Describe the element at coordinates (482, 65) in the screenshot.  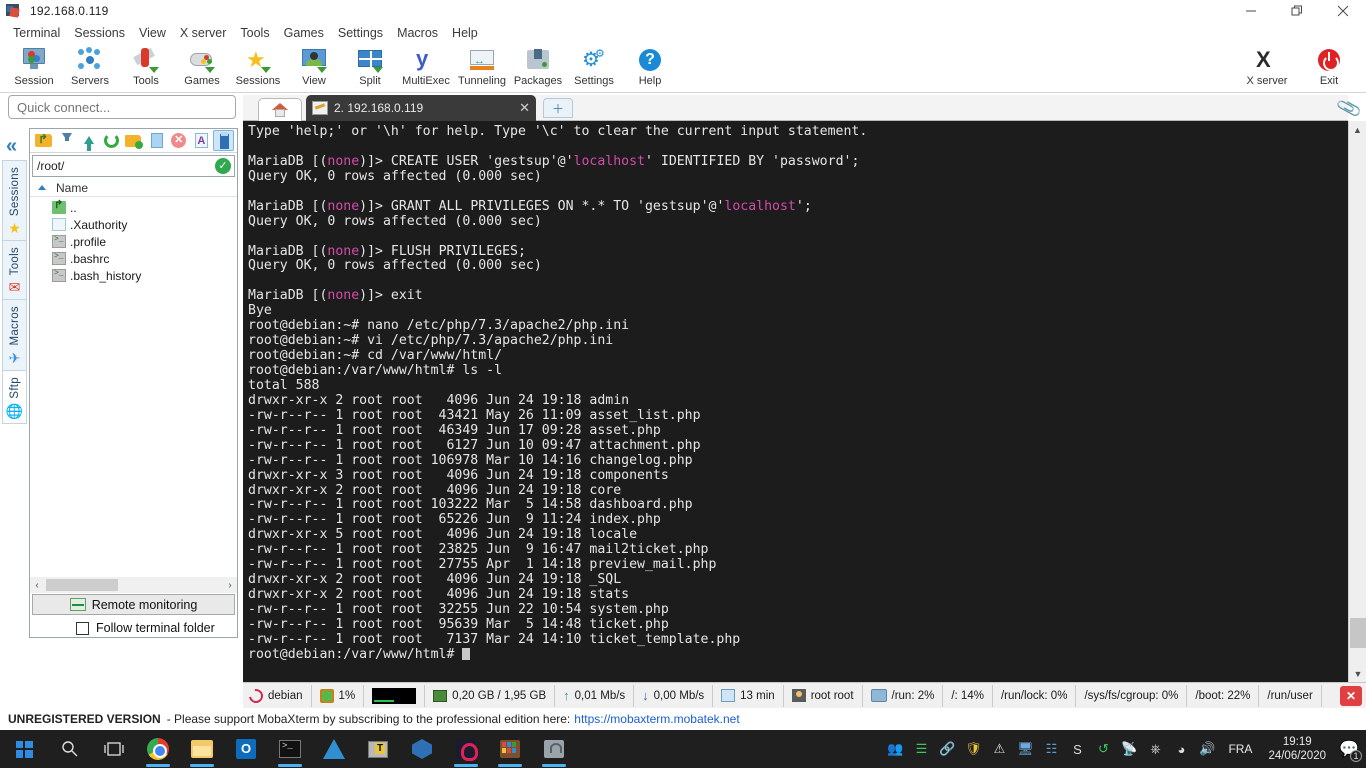
I see `ribbon-tunneling: ↔ Tunneling` at that location.